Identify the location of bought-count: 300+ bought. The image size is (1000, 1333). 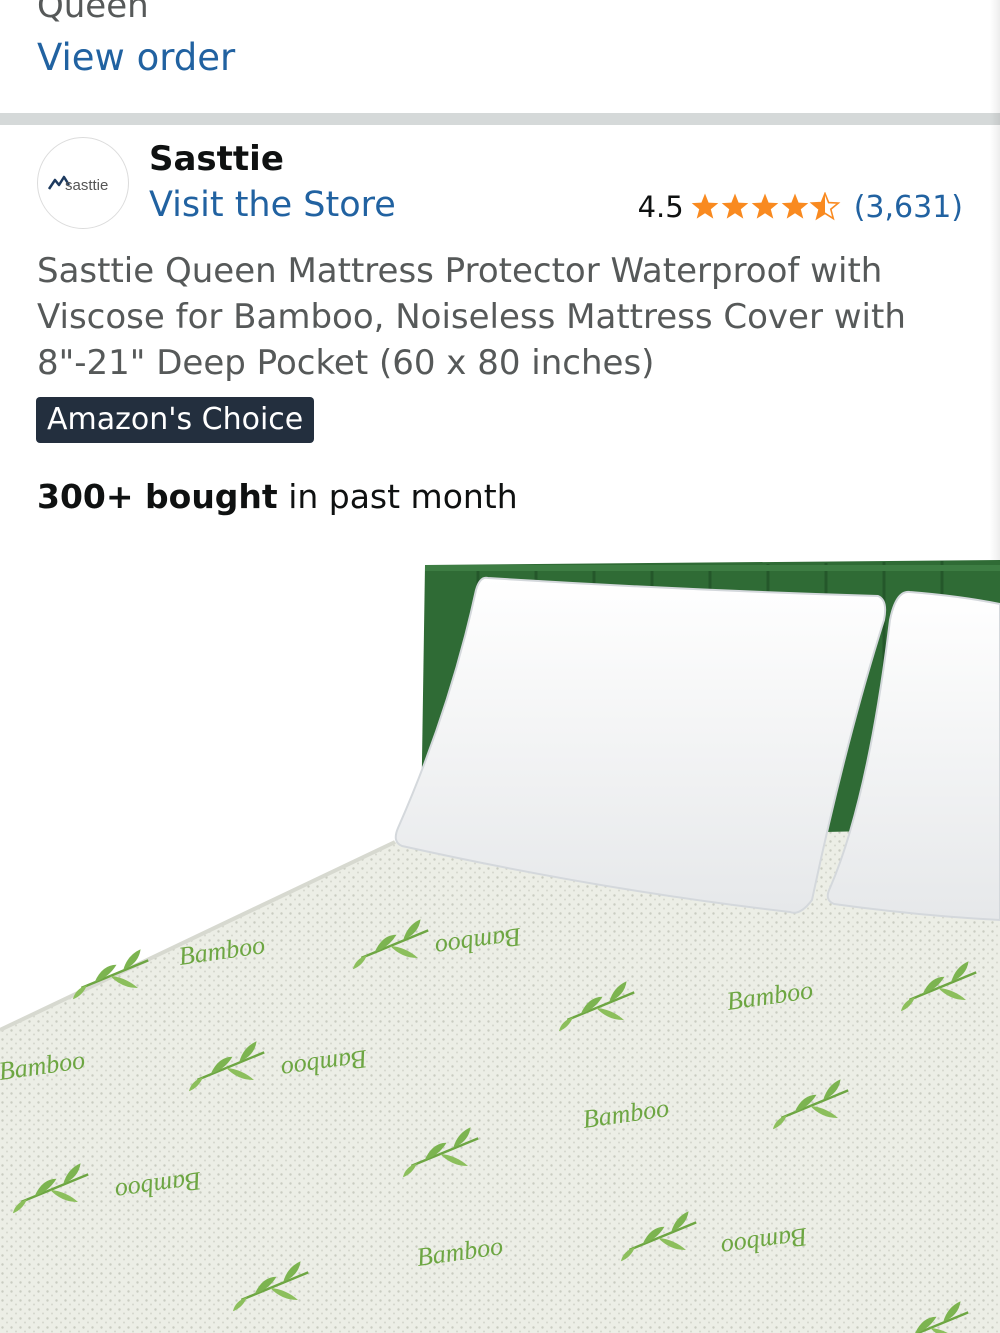
(157, 496).